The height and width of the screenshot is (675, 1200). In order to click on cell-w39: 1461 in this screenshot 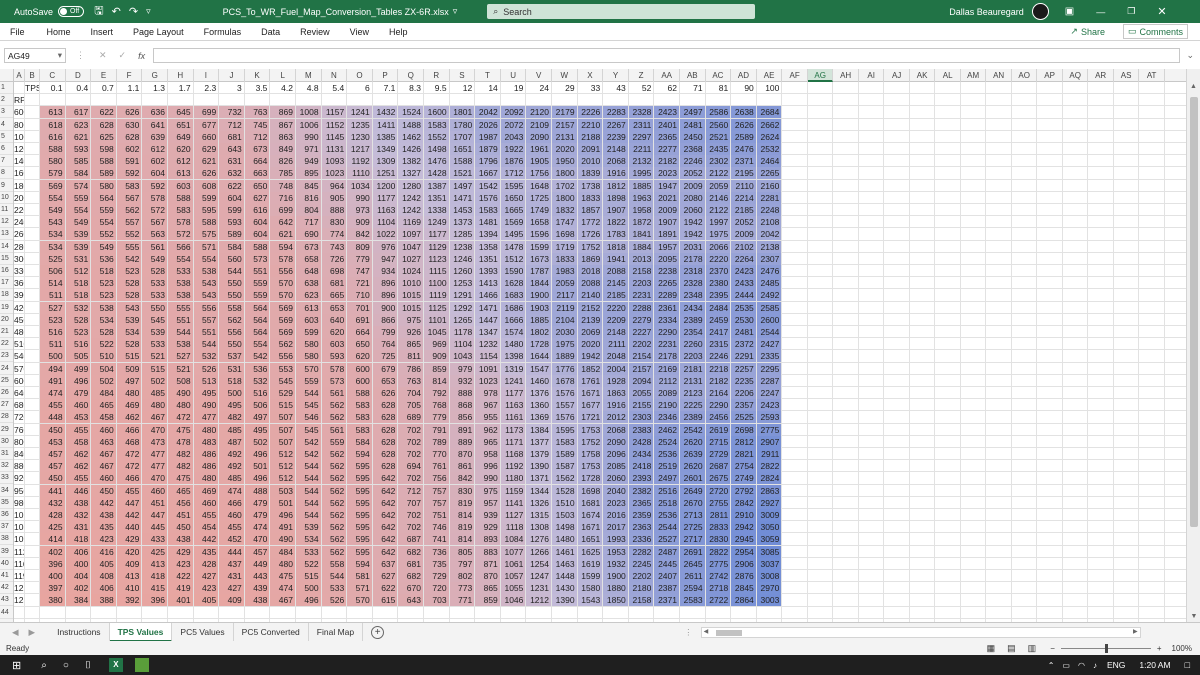, I will do `click(564, 551)`.